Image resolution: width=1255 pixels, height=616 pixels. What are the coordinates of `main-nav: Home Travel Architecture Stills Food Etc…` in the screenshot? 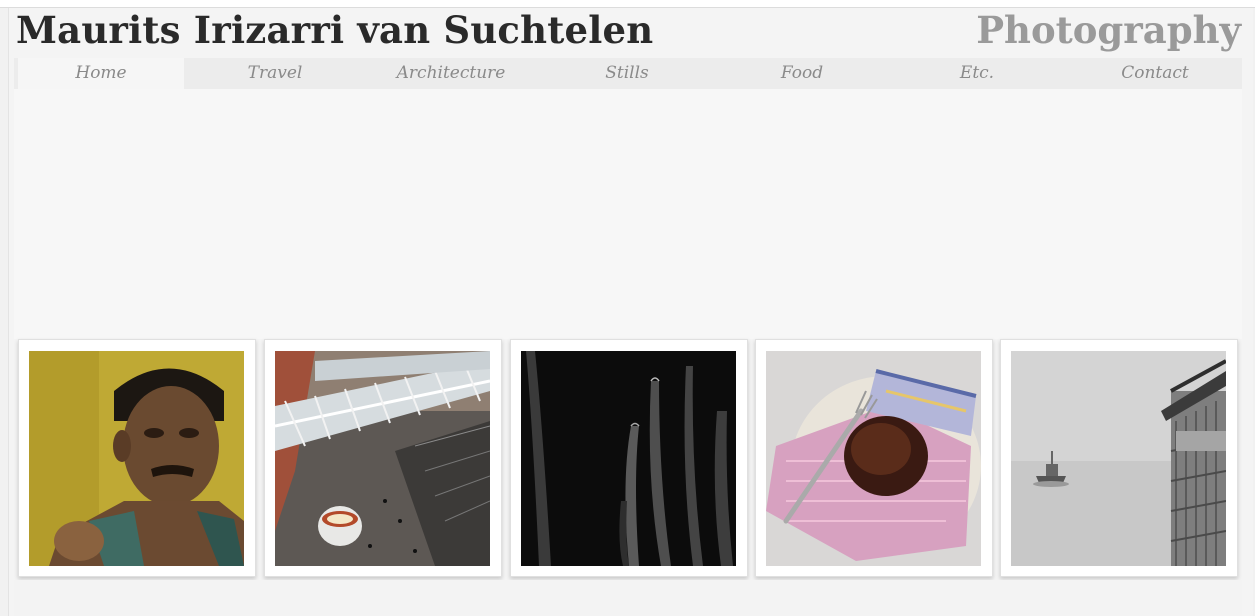 It's located at (628, 73).